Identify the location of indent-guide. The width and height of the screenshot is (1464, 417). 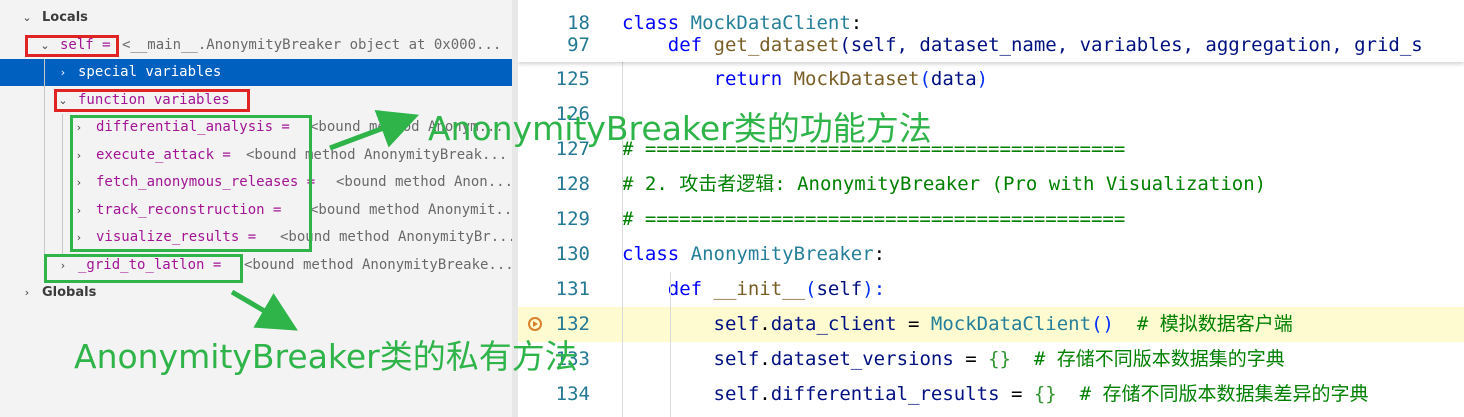
(670, 344).